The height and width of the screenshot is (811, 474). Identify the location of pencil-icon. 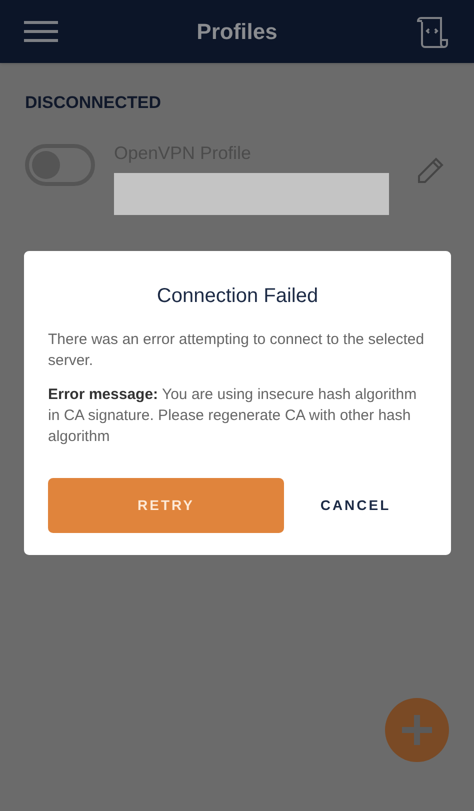
(430, 171).